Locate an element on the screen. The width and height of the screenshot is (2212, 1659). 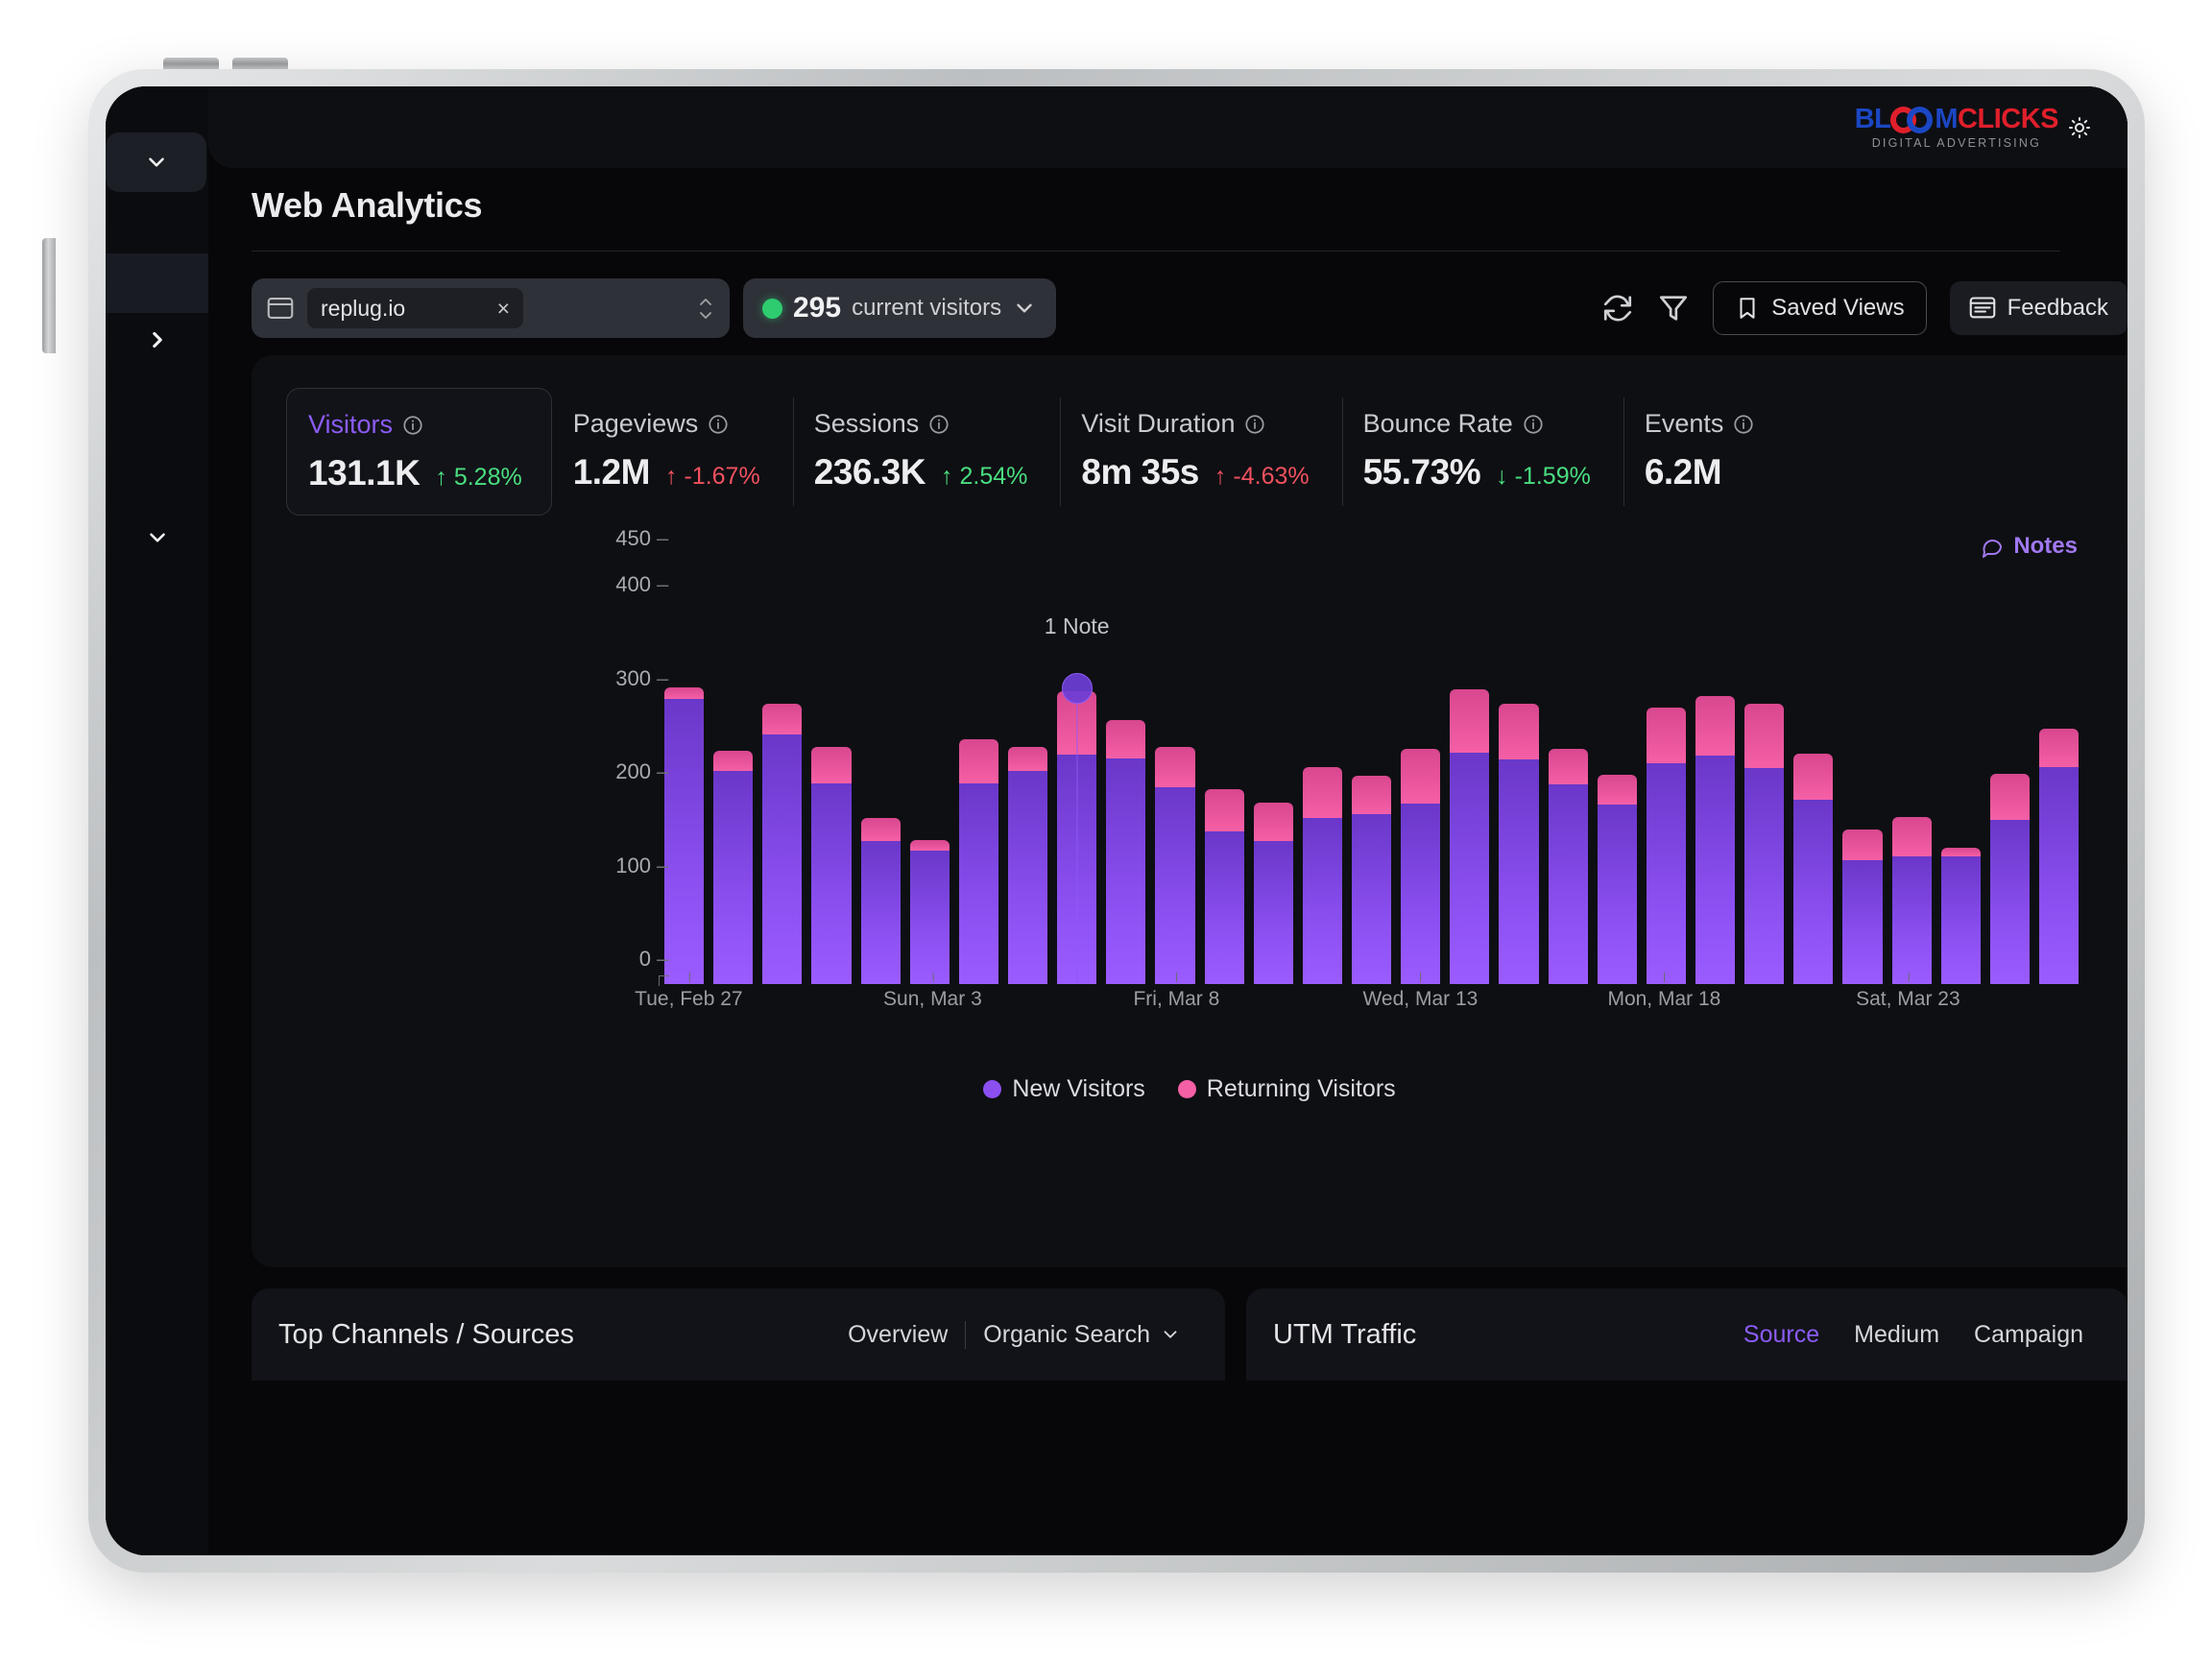
metric-delta: ↑ 2.54% is located at coordinates (984, 477).